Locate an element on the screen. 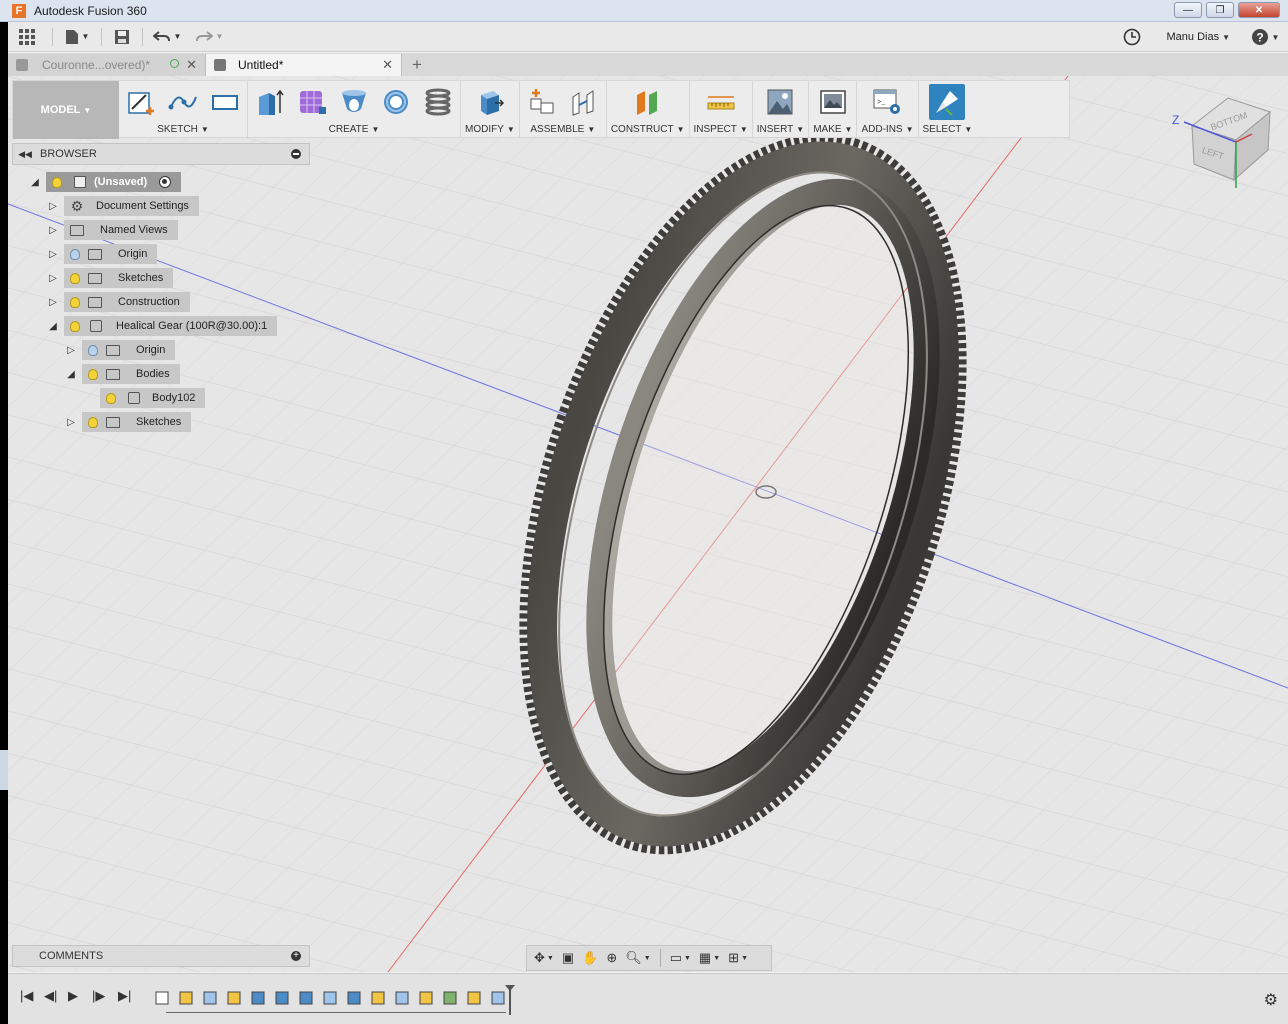 Image resolution: width=1288 pixels, height=1024 pixels. collapse-panel-icon: ◀◀ is located at coordinates (25, 154).